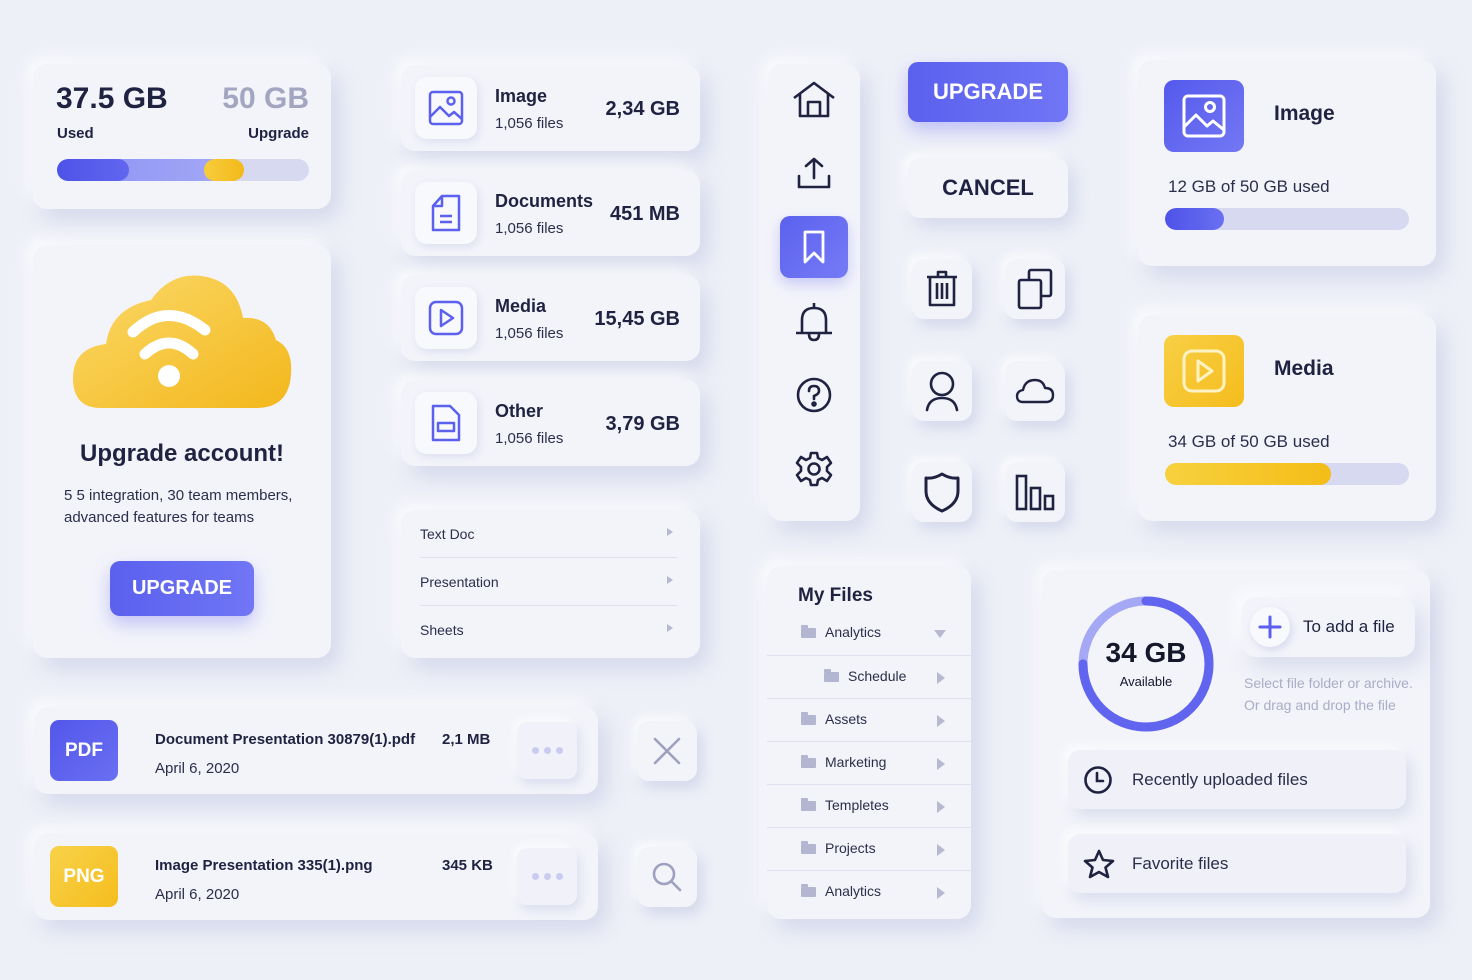 This screenshot has height=980, width=1472. Describe the element at coordinates (1099, 864) in the screenshot. I see `star-icon` at that location.